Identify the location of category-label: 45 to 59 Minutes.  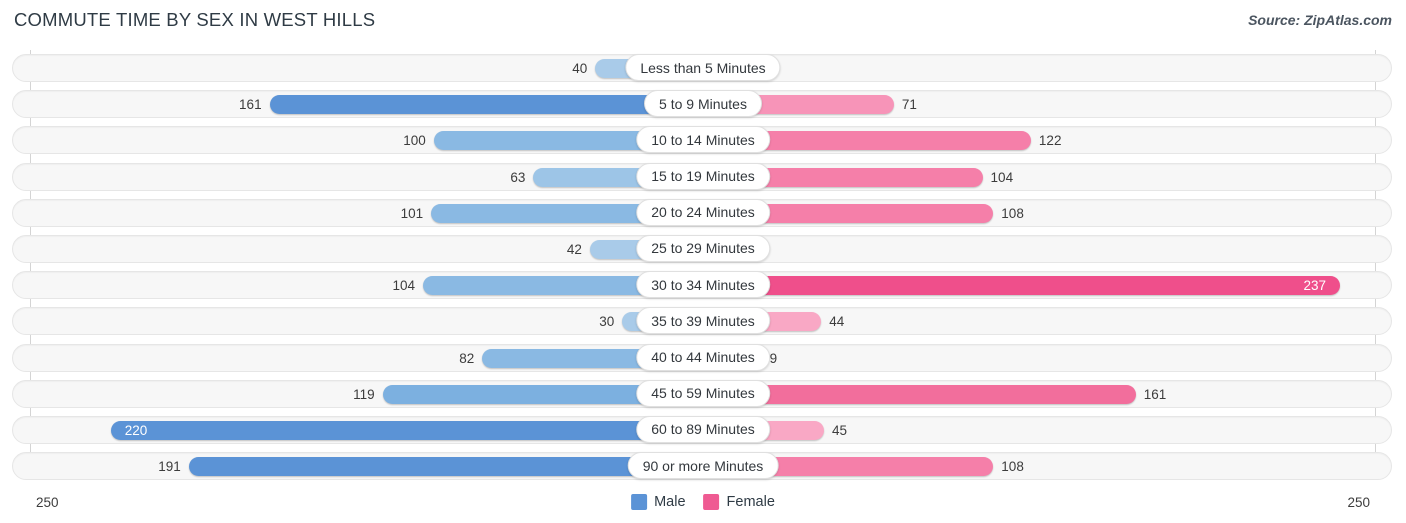
(703, 393).